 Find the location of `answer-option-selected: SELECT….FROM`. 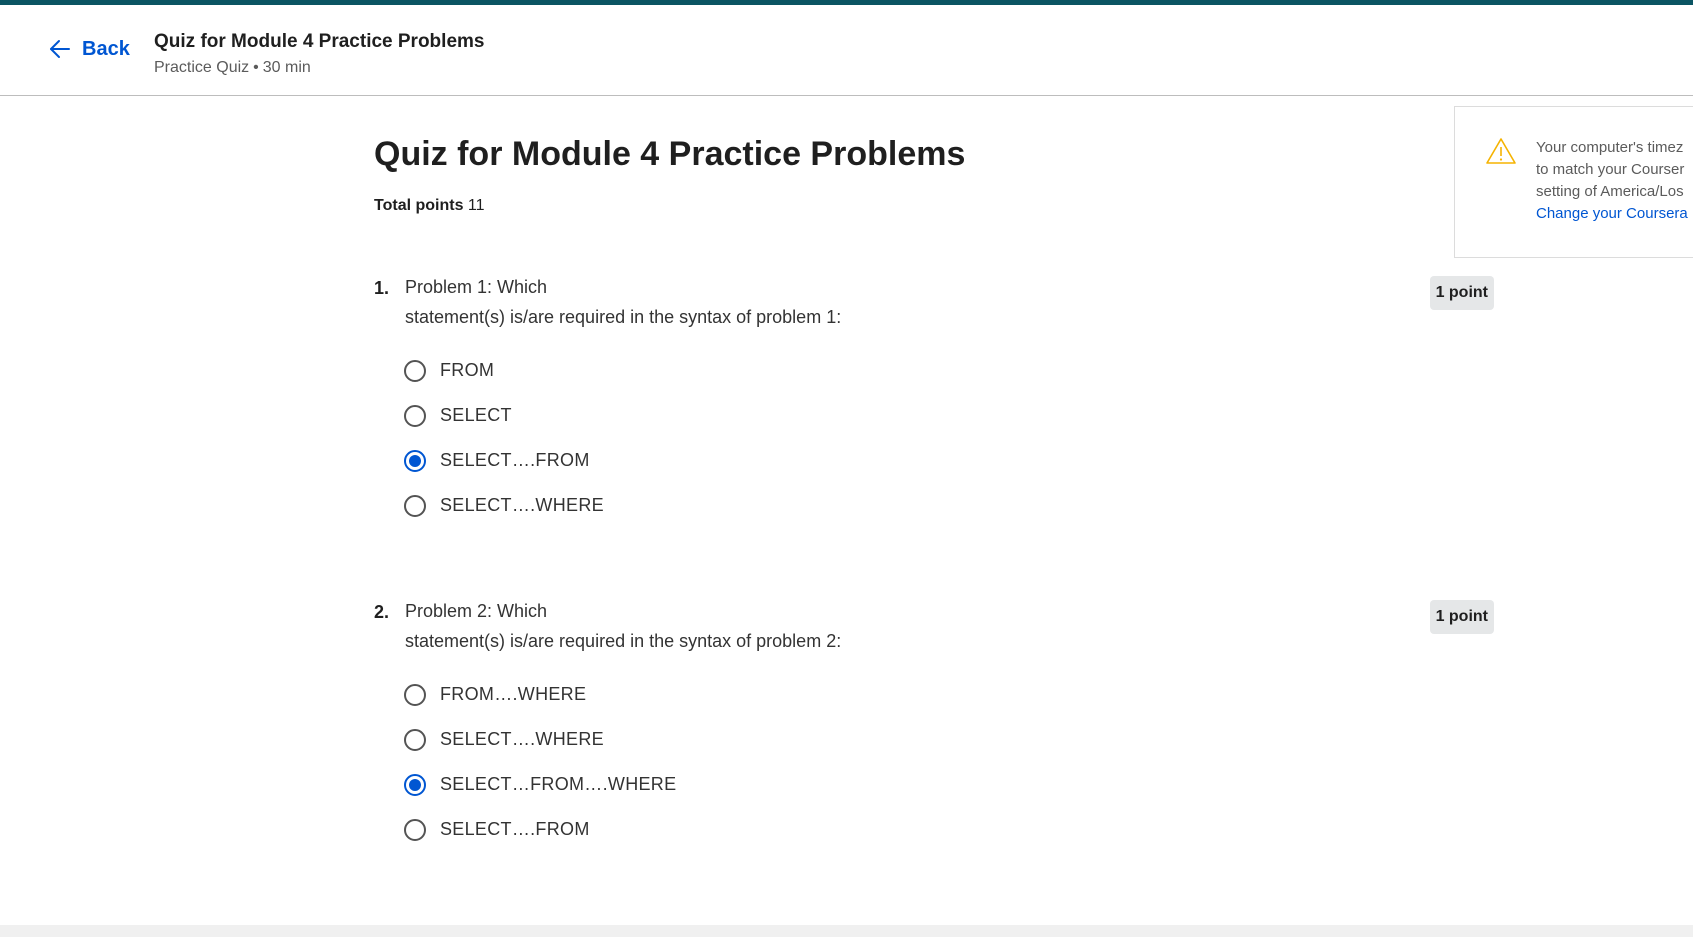

answer-option-selected: SELECT….FROM is located at coordinates (504, 460).